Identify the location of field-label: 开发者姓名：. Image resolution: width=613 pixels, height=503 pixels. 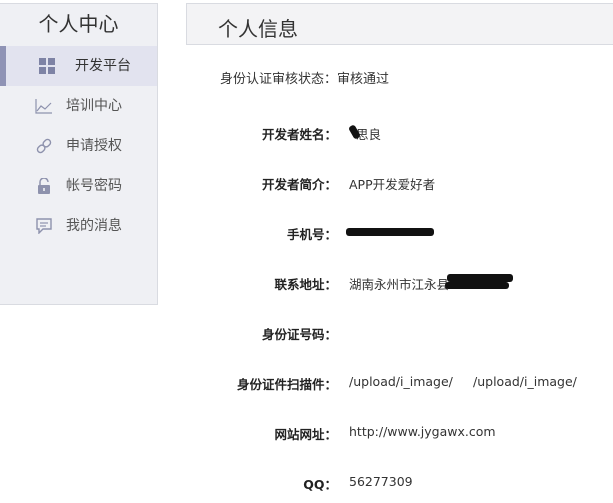
(299, 134).